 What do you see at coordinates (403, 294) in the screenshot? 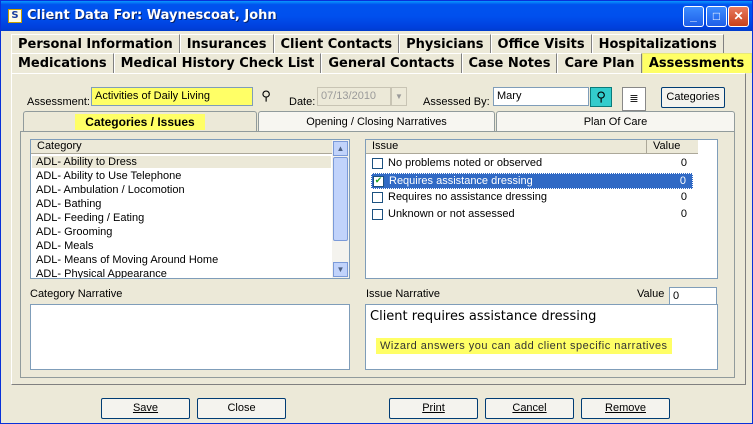
I see `issue-narrative-label: Issue Narrative` at bounding box center [403, 294].